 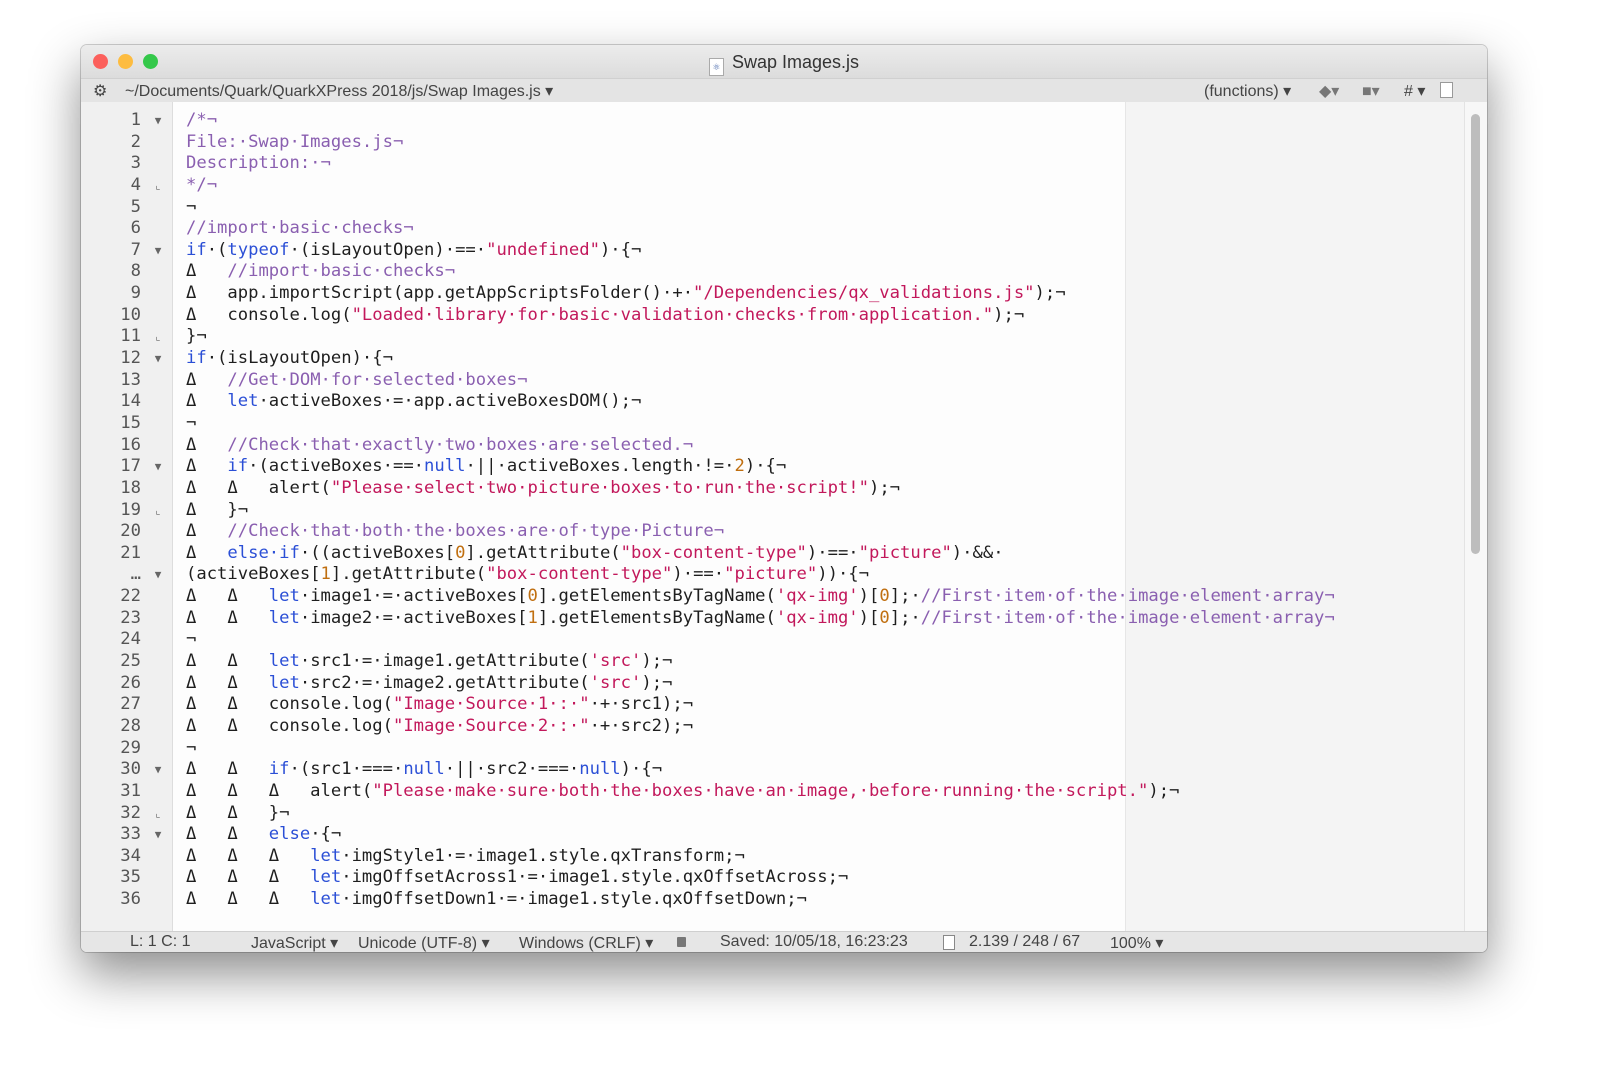 What do you see at coordinates (160, 941) in the screenshot?
I see `cursor-position: L: 1 C: 1` at bounding box center [160, 941].